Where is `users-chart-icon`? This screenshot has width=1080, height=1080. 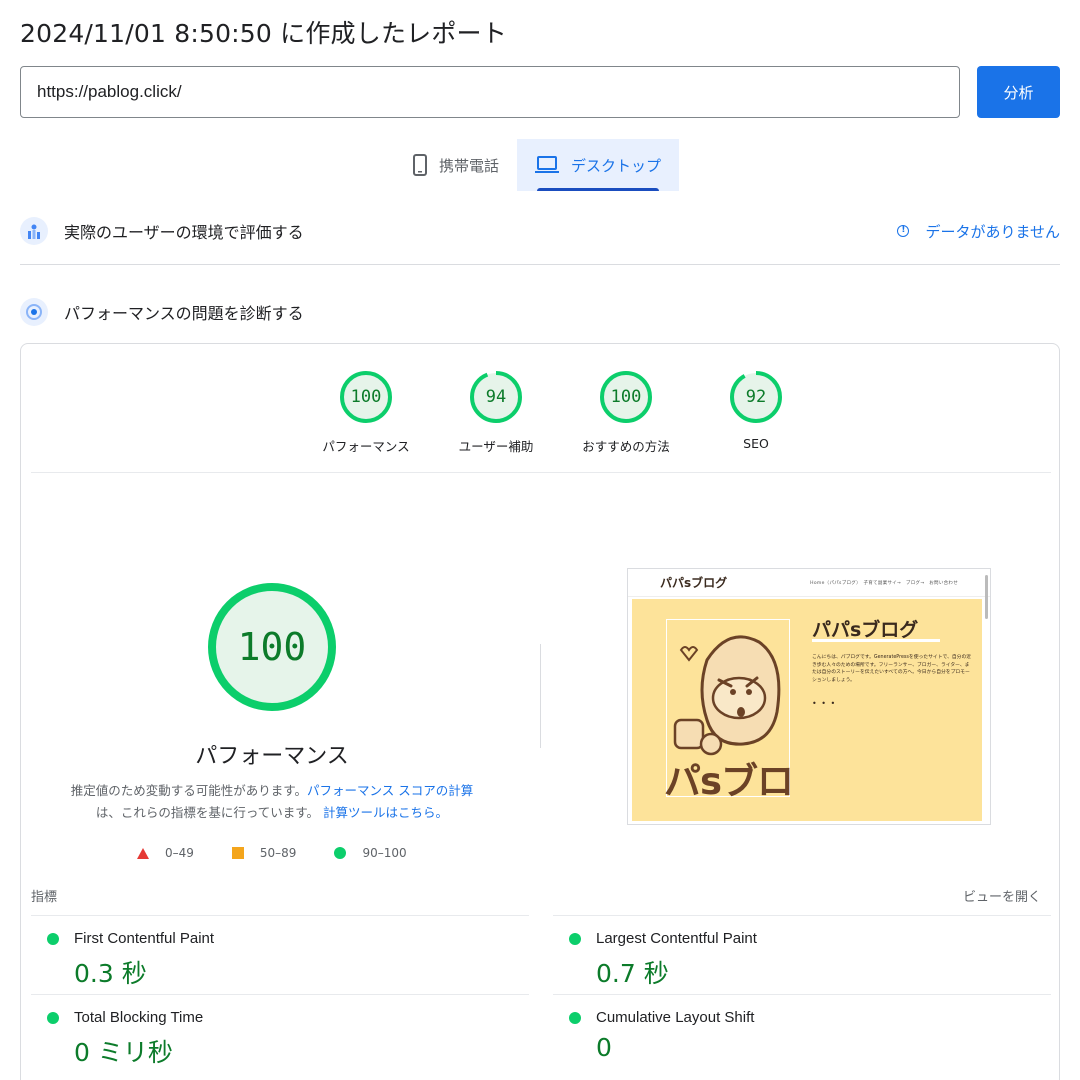
users-chart-icon is located at coordinates (34, 231).